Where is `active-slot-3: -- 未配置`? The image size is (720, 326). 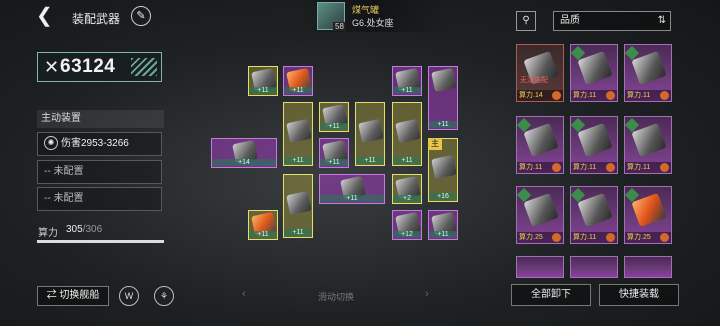
active-slot-3: -- 未配置 is located at coordinates (99, 199).